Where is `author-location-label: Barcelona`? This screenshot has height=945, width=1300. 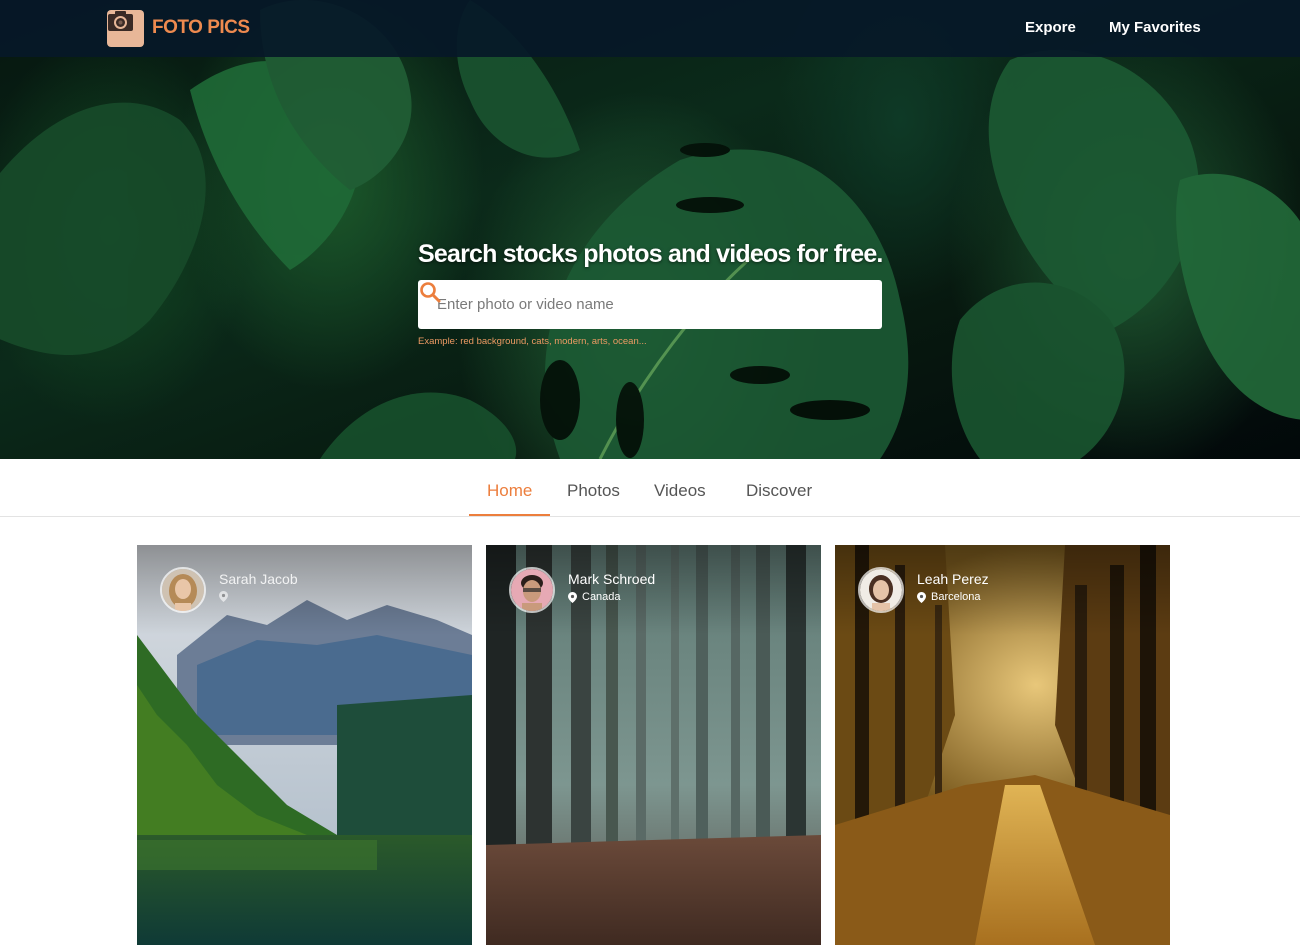
author-location-label: Barcelona is located at coordinates (956, 597).